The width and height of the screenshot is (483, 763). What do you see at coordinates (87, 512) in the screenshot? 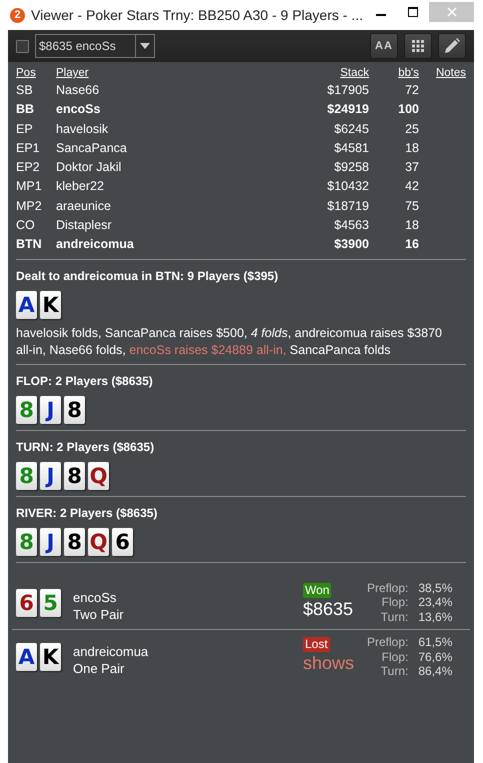
I see `street-title: RIVER: 2 Players ($8635)` at bounding box center [87, 512].